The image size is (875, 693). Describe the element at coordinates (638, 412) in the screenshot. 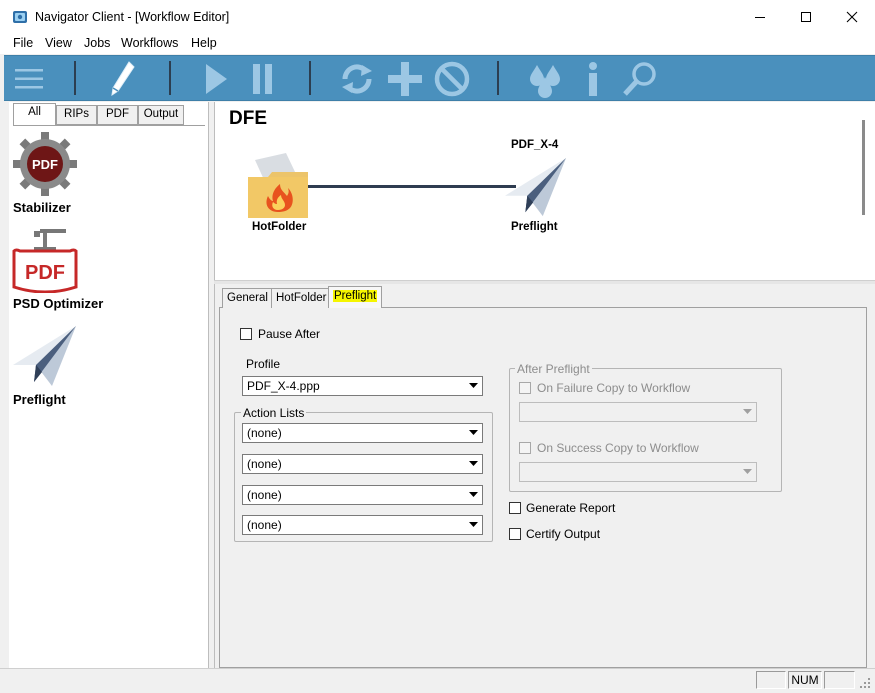

I see `on-failure-workflow-select` at that location.